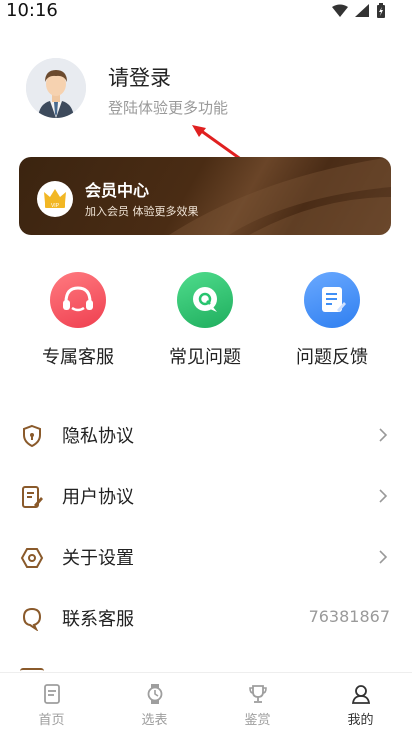 The height and width of the screenshot is (733, 412). What do you see at coordinates (78, 357) in the screenshot?
I see `quick-action-label: 专属客服` at bounding box center [78, 357].